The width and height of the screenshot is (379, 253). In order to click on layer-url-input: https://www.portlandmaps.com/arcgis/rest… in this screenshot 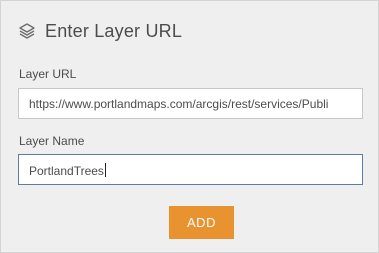, I will do `click(190, 103)`.